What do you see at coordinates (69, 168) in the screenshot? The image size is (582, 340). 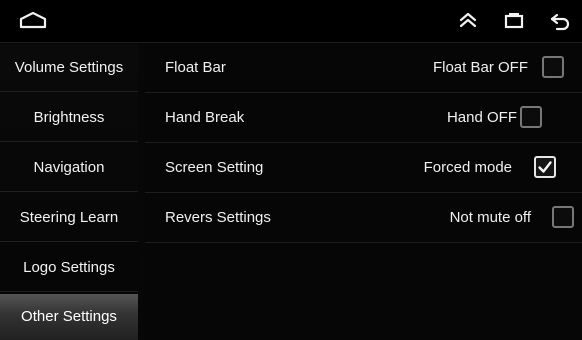 I see `sidebar-item-navigation: Navigation` at bounding box center [69, 168].